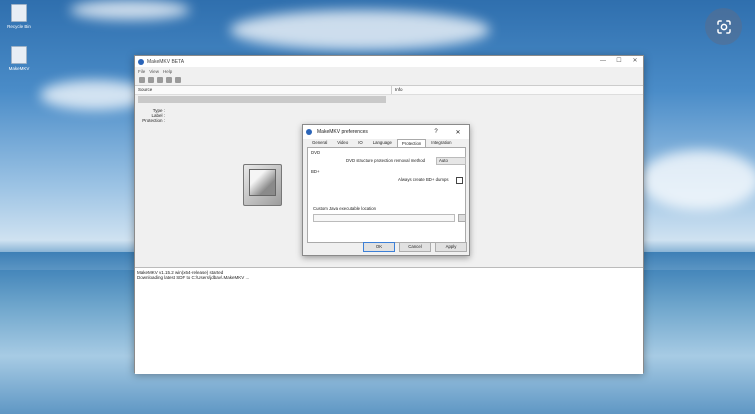 This screenshot has height=414, width=755. I want to click on menu-file: File, so click(141, 71).